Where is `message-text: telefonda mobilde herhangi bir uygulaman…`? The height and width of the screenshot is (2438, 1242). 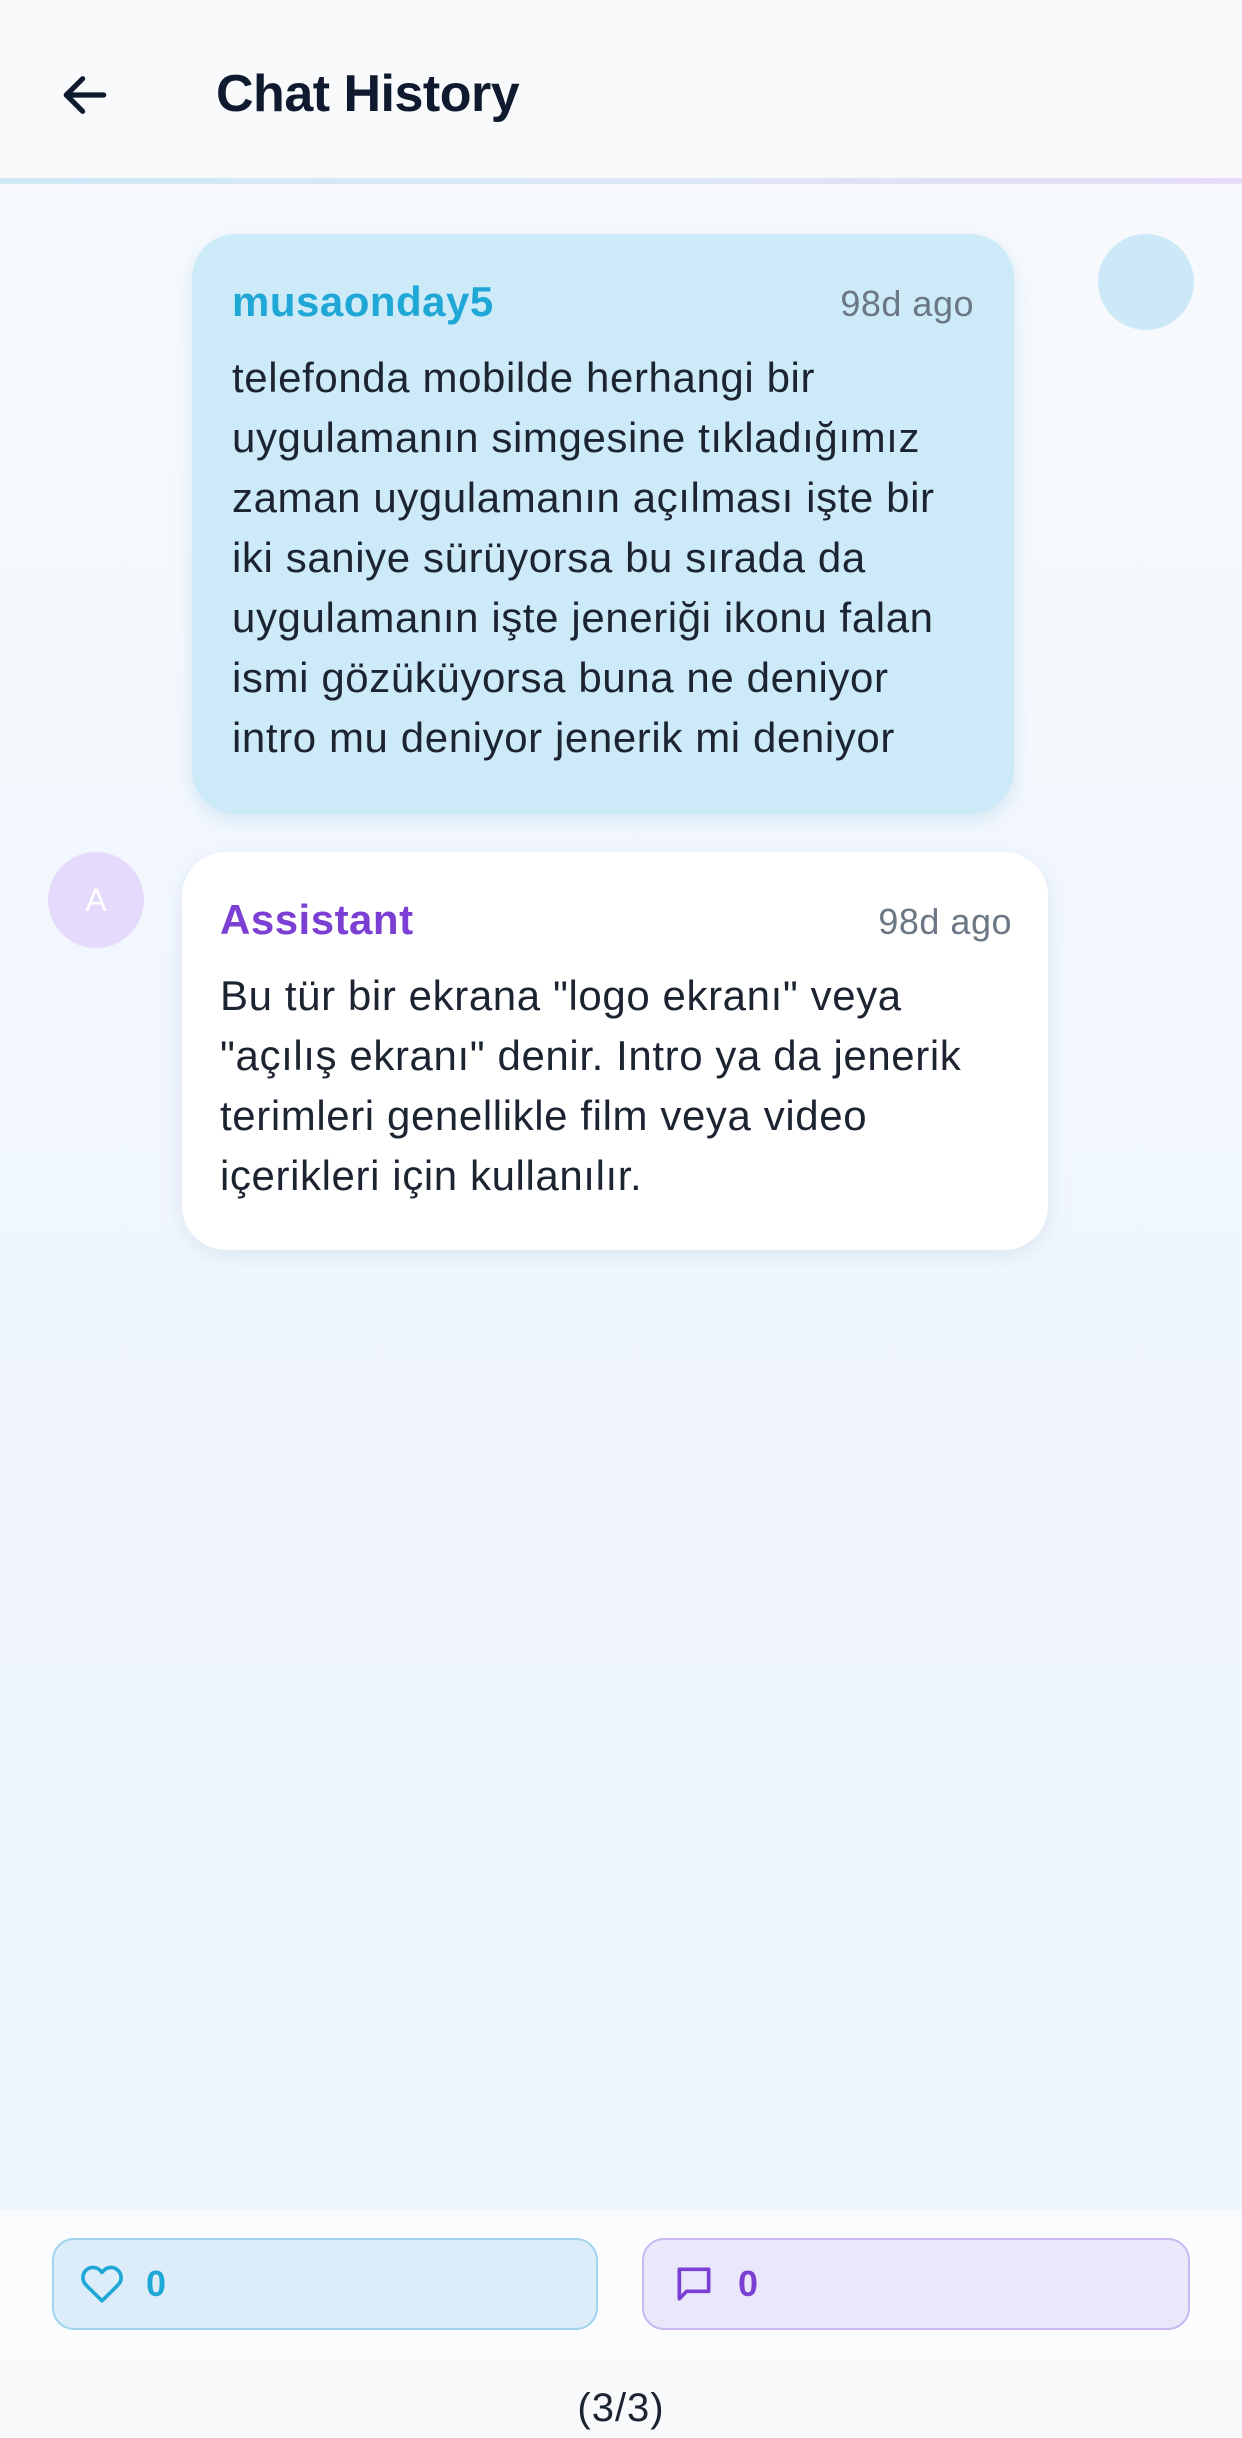
message-text: telefonda mobilde herhangi bir uygulaman… is located at coordinates (583, 557).